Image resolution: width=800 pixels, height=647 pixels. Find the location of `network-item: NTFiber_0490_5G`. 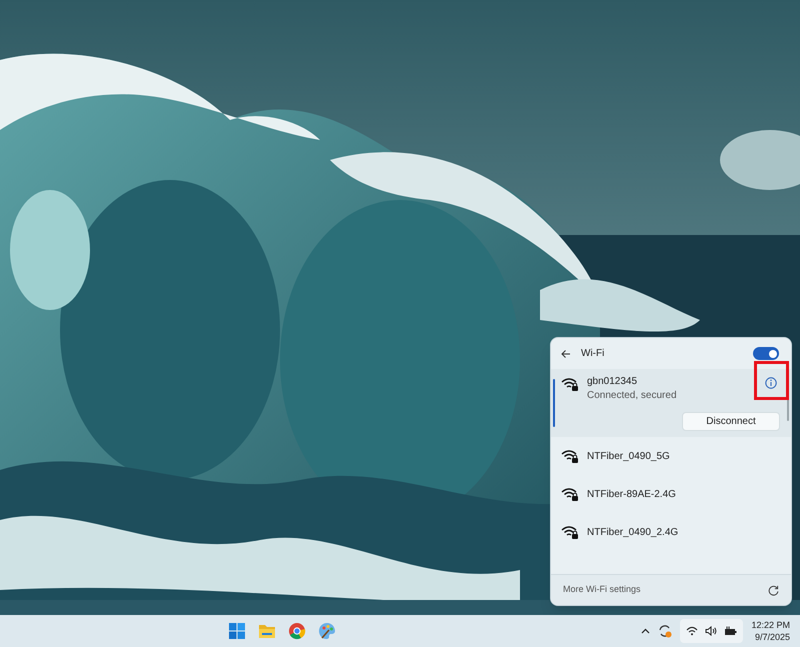

network-item: NTFiber_0490_5G is located at coordinates (671, 456).